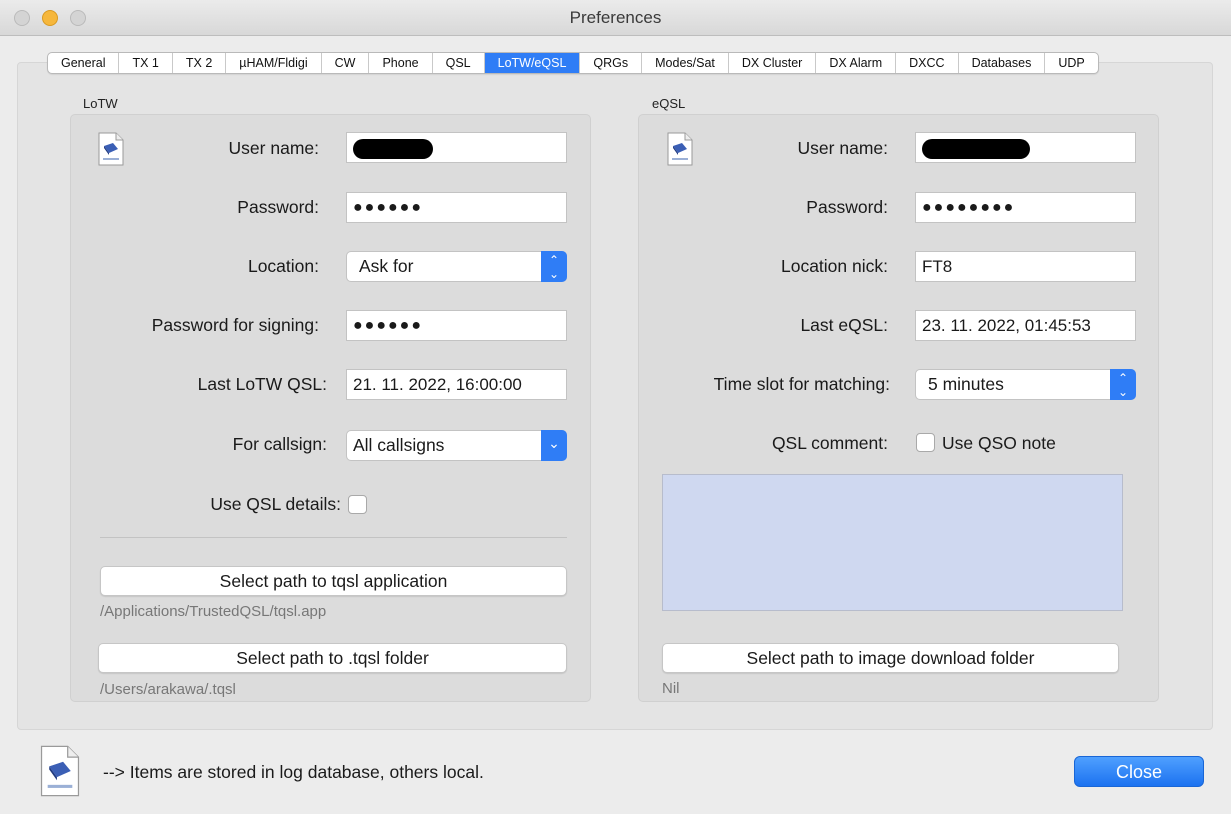 The width and height of the screenshot is (1231, 814). What do you see at coordinates (283, 266) in the screenshot?
I see `lotw-location-label: Location:` at bounding box center [283, 266].